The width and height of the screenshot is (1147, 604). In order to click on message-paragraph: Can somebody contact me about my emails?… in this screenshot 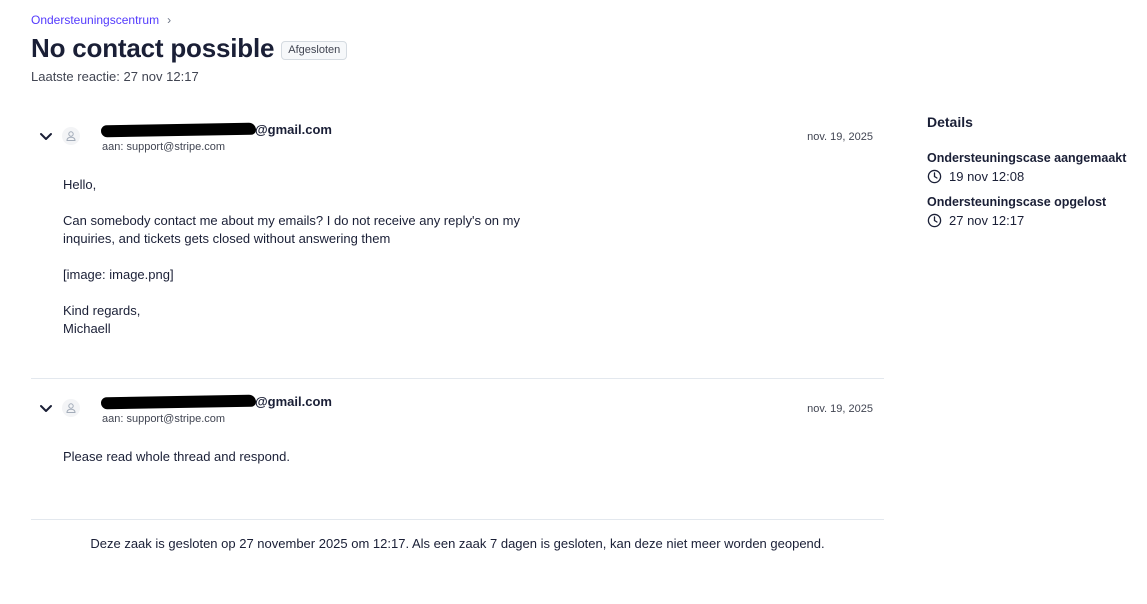, I will do `click(291, 229)`.